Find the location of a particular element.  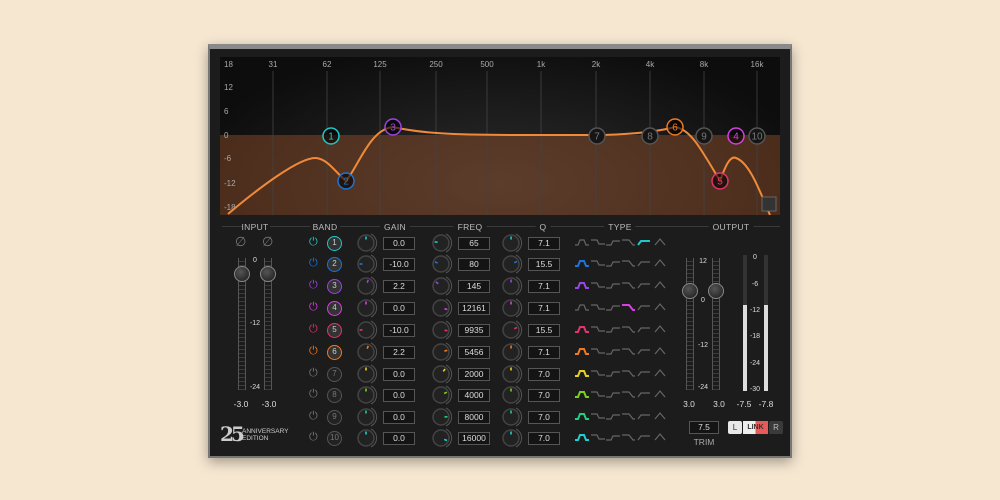

link-button: LINK is located at coordinates (755, 427).